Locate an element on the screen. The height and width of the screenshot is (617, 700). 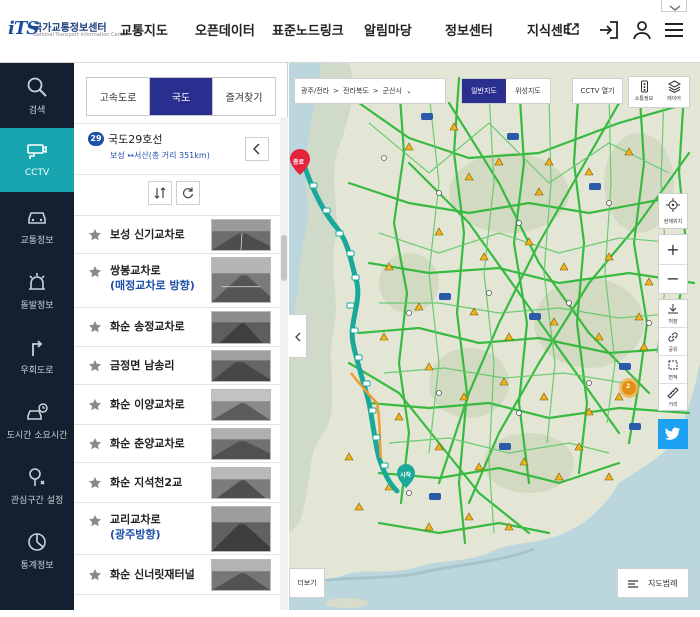
zoom-out-button: − is located at coordinates (673, 279).